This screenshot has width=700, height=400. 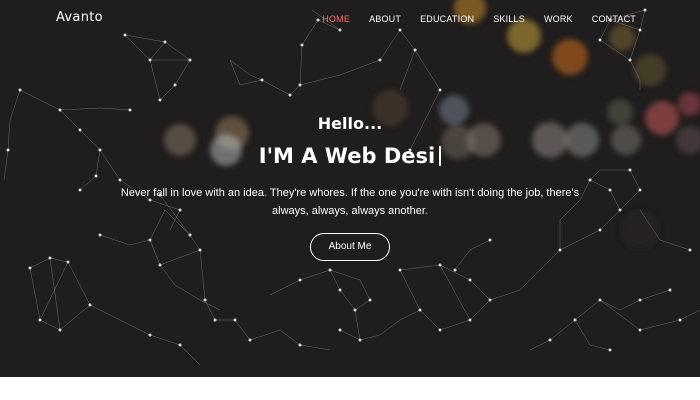 I want to click on nav-menu: HOME ABOUT EDUCATION SKILLS WORK CONTACT, so click(x=469, y=19).